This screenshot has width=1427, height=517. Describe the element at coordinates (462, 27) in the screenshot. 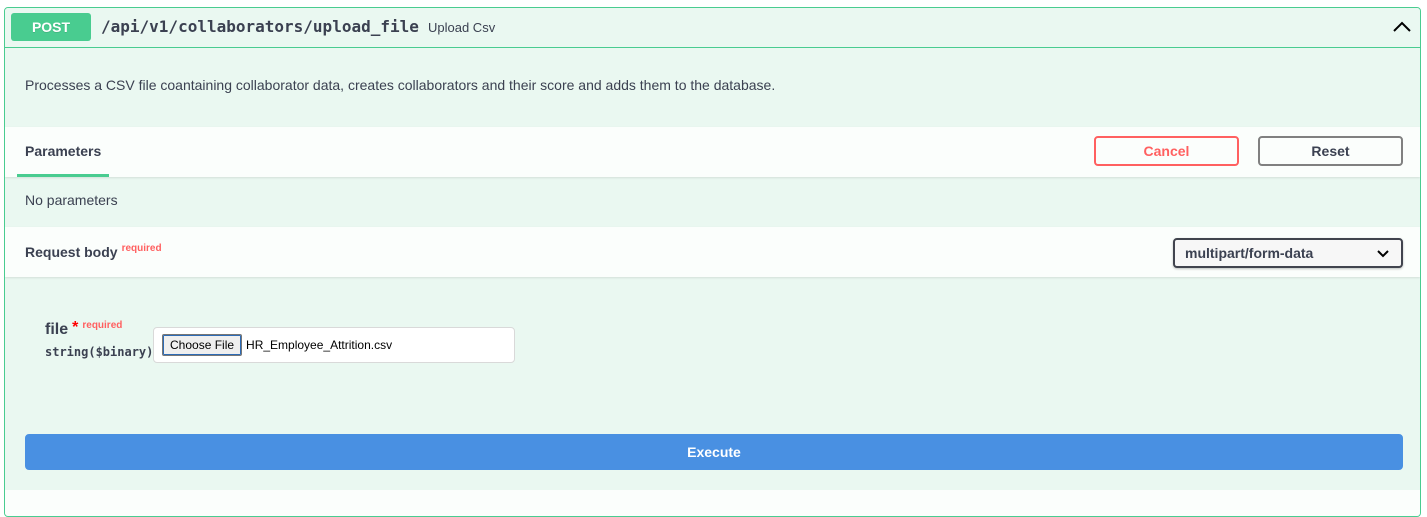

I see `endpoint-description: Upload Csv` at that location.